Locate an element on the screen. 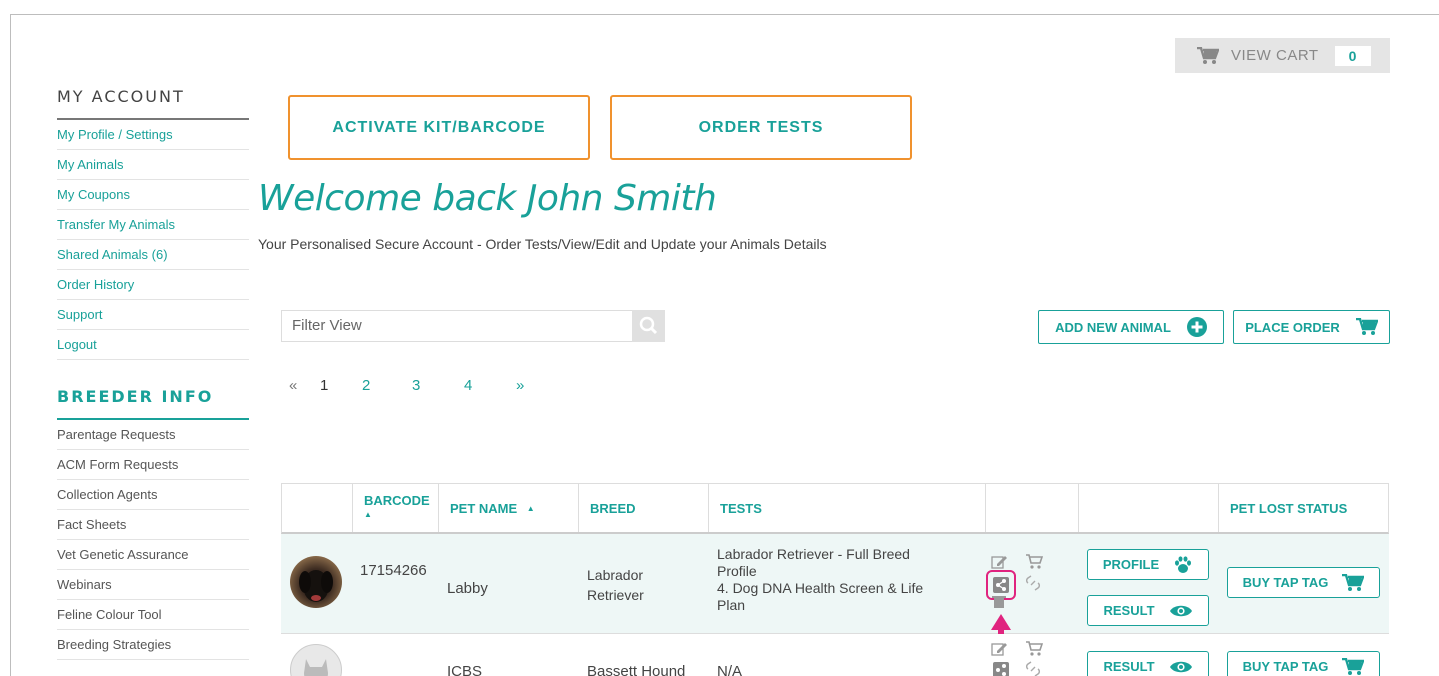 This screenshot has width=1439, height=676. pagination-page-3: 3 is located at coordinates (416, 385).